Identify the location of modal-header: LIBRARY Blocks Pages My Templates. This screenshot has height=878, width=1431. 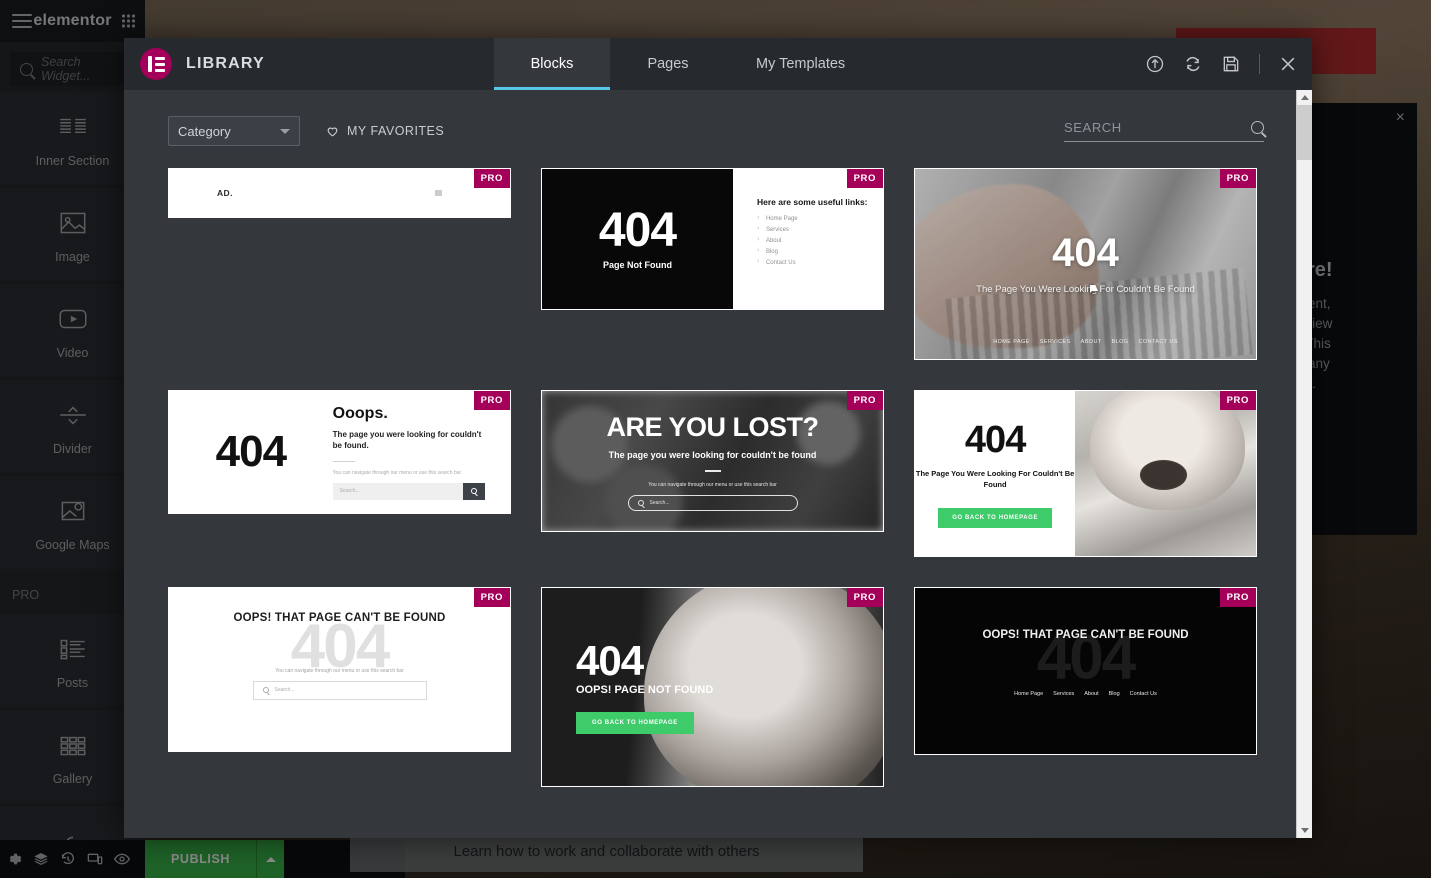
(718, 64).